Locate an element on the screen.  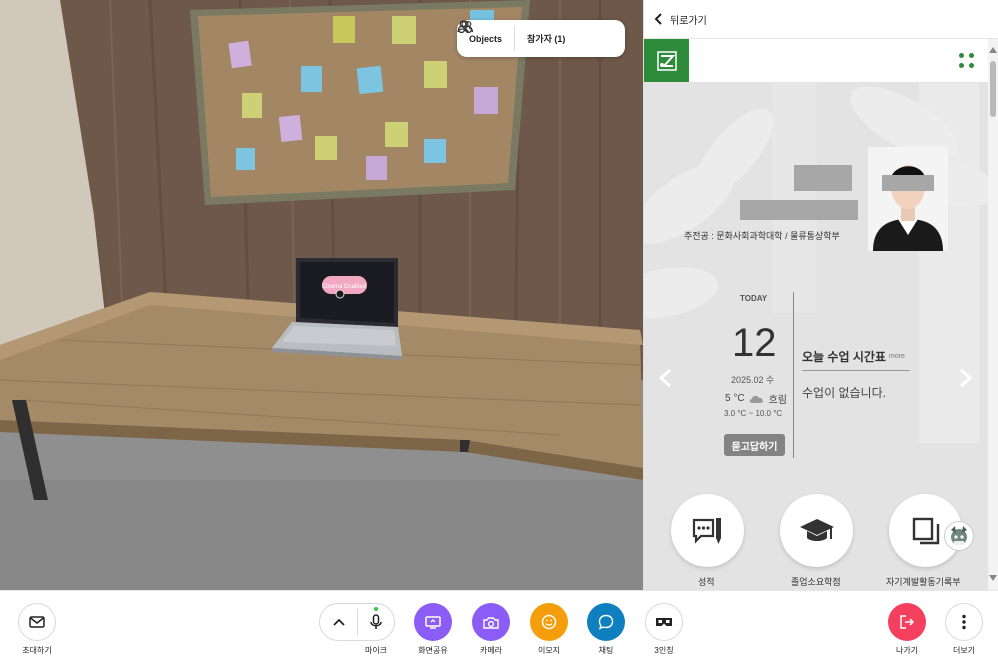
invite-label: 초대하기 is located at coordinates (37, 650).